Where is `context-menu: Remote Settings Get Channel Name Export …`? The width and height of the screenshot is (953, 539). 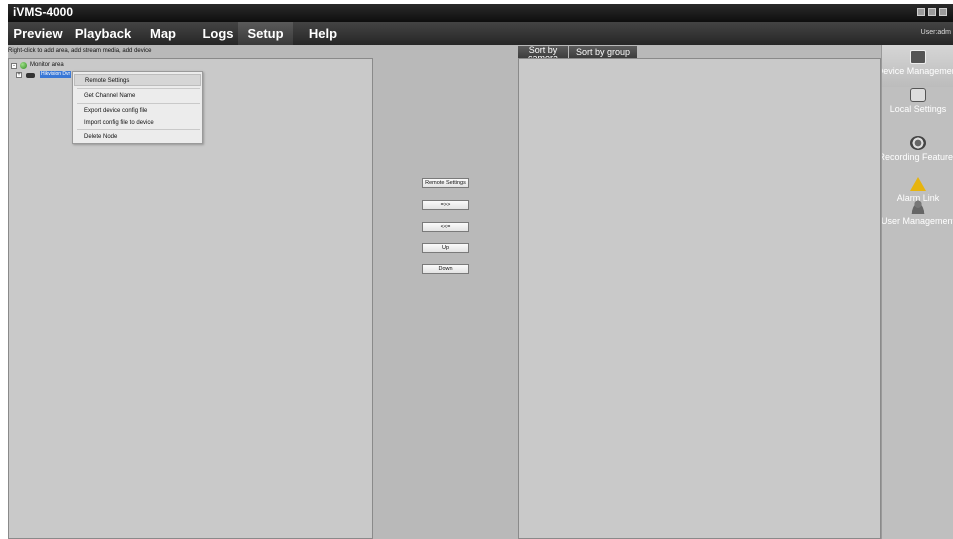 context-menu: Remote Settings Get Channel Name Export … is located at coordinates (137, 107).